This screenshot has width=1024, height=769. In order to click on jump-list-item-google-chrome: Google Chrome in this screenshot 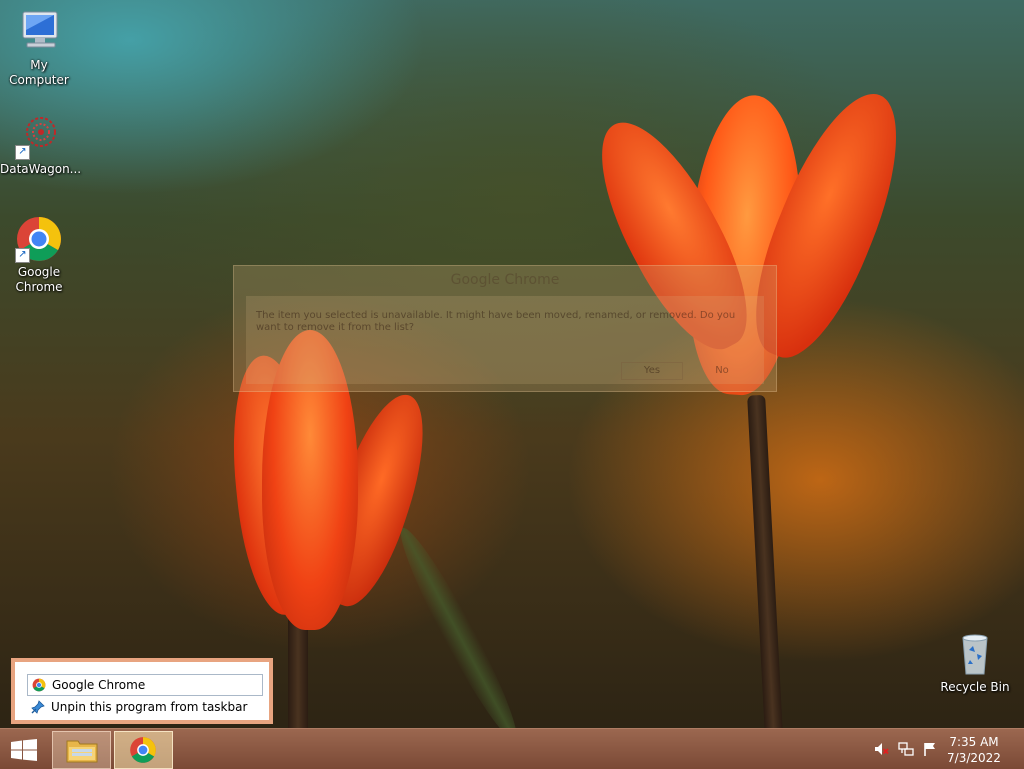, I will do `click(145, 685)`.